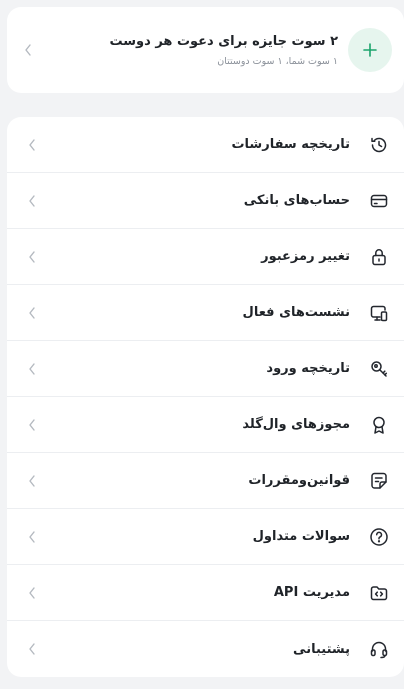 The height and width of the screenshot is (689, 404). Describe the element at coordinates (379, 313) in the screenshot. I see `devices-icon` at that location.